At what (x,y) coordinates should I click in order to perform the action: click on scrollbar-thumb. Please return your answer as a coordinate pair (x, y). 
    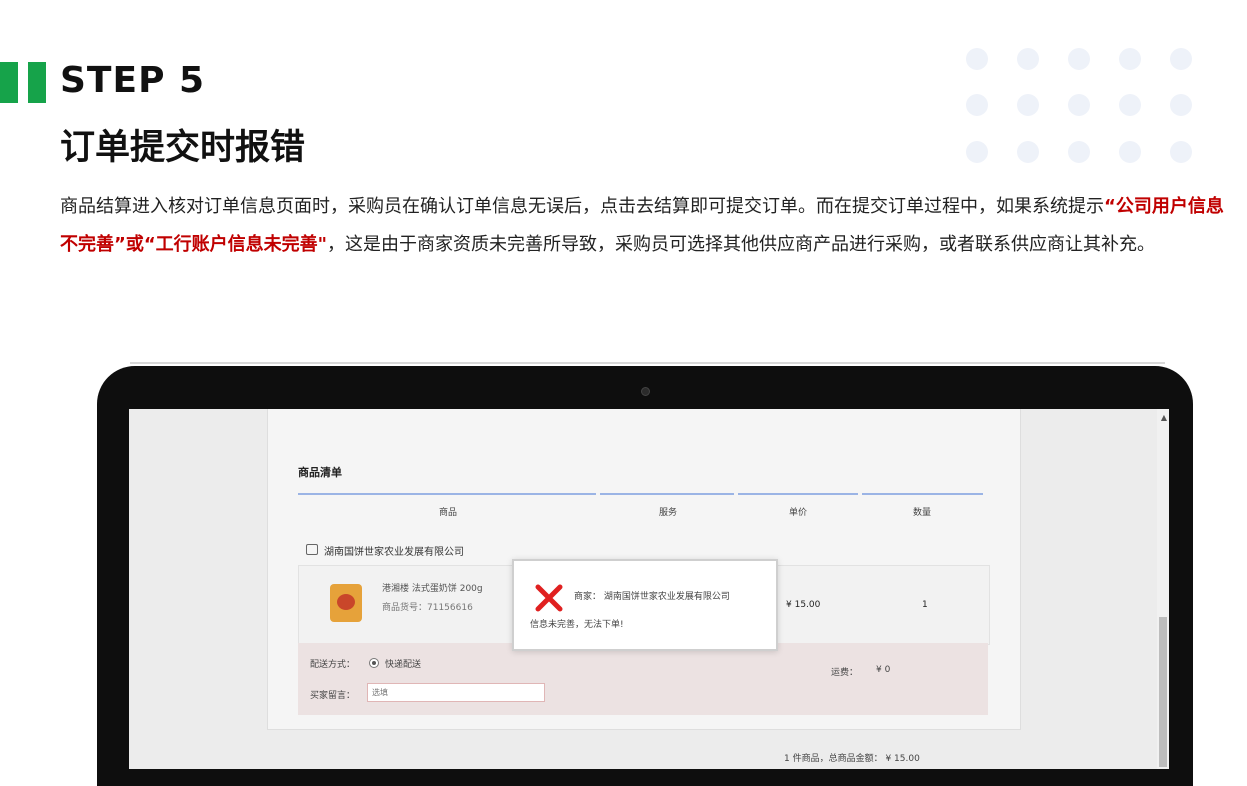
    Looking at the image, I should click on (1163, 692).